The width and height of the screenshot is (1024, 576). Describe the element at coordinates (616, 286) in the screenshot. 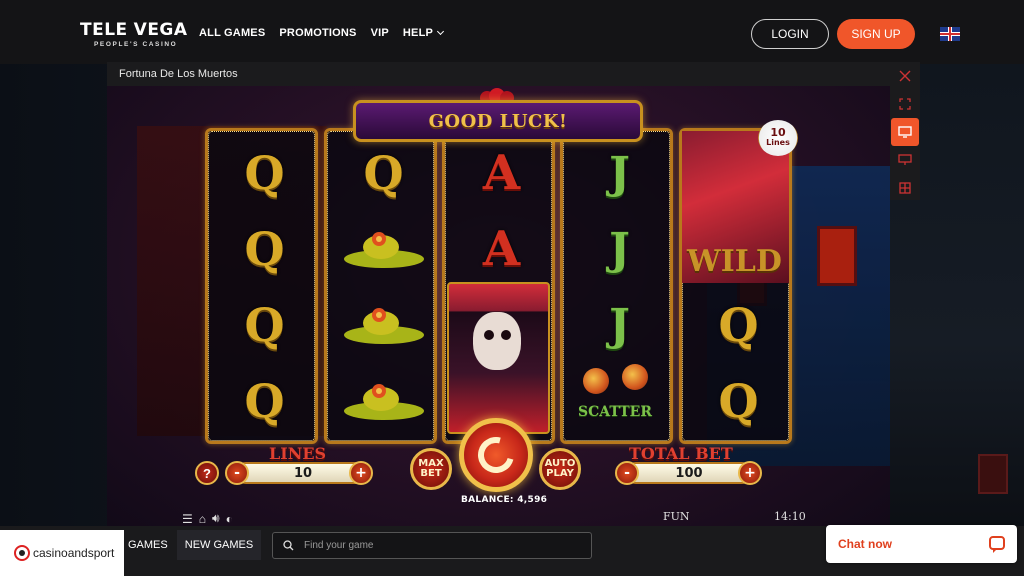

I see `reel-4: J J J` at that location.